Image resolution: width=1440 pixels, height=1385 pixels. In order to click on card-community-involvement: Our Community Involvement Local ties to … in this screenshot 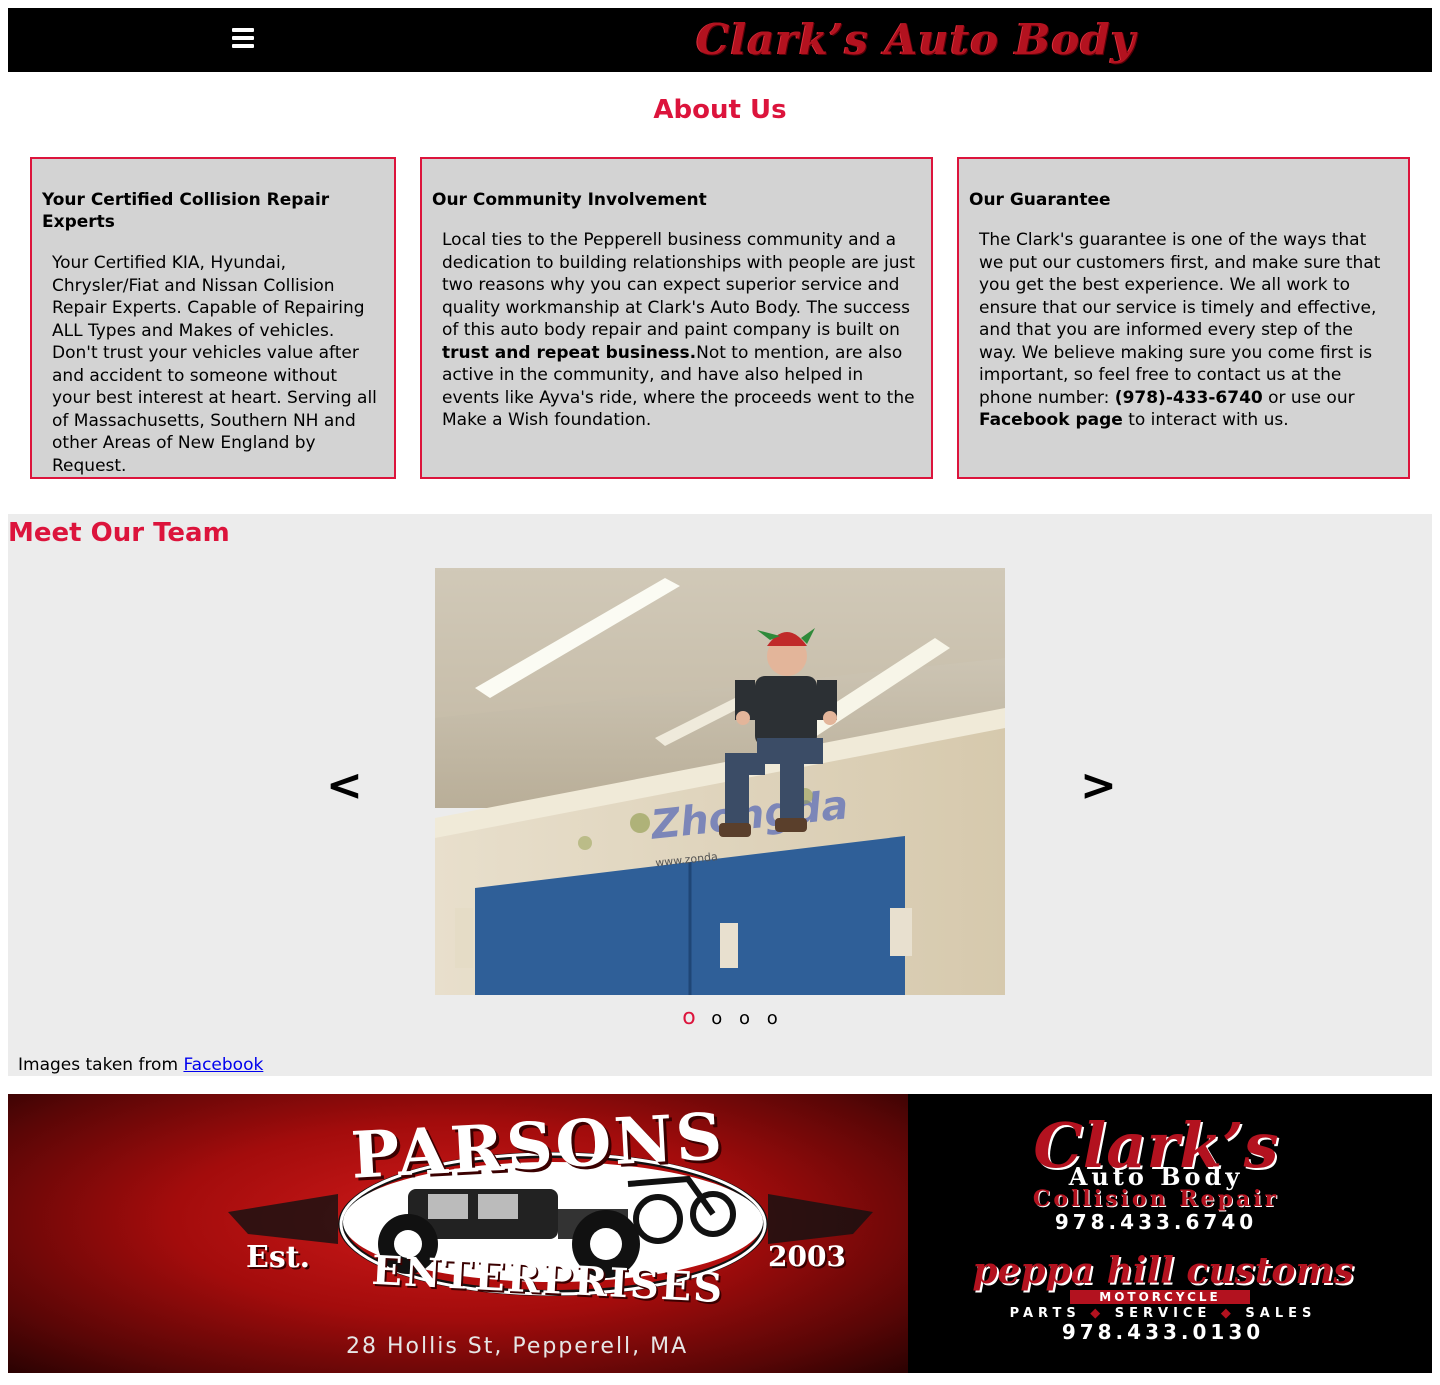, I will do `click(676, 318)`.